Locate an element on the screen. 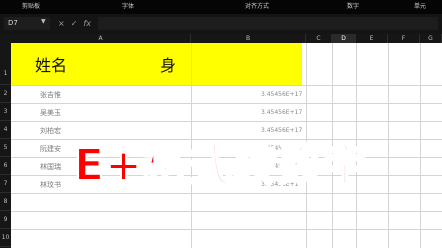 The height and width of the screenshot is (248, 442). cell-name: 张吉惟 is located at coordinates (50, 95).